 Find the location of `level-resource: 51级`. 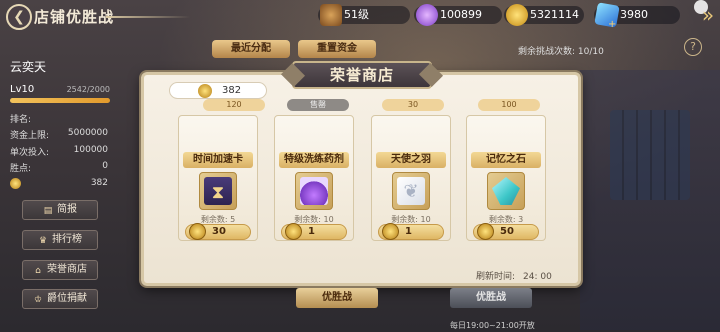

level-resource: 51级 is located at coordinates (364, 15).